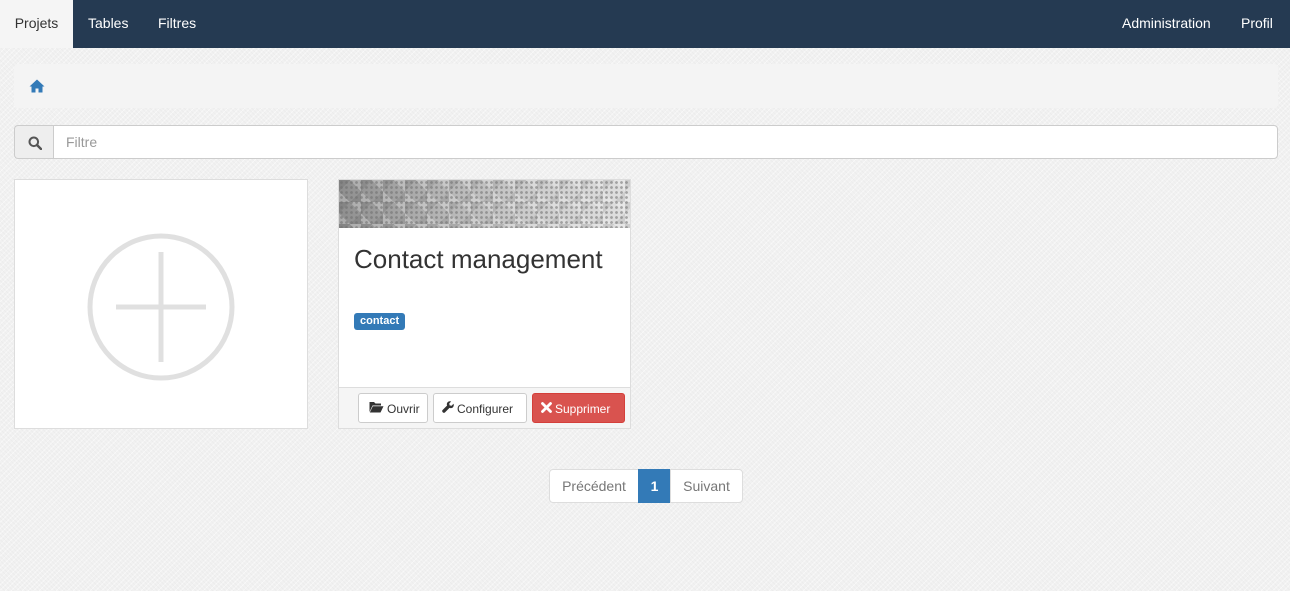 Image resolution: width=1290 pixels, height=591 pixels. Describe the element at coordinates (36, 24) in the screenshot. I see `nav-item-projets: Projets` at that location.